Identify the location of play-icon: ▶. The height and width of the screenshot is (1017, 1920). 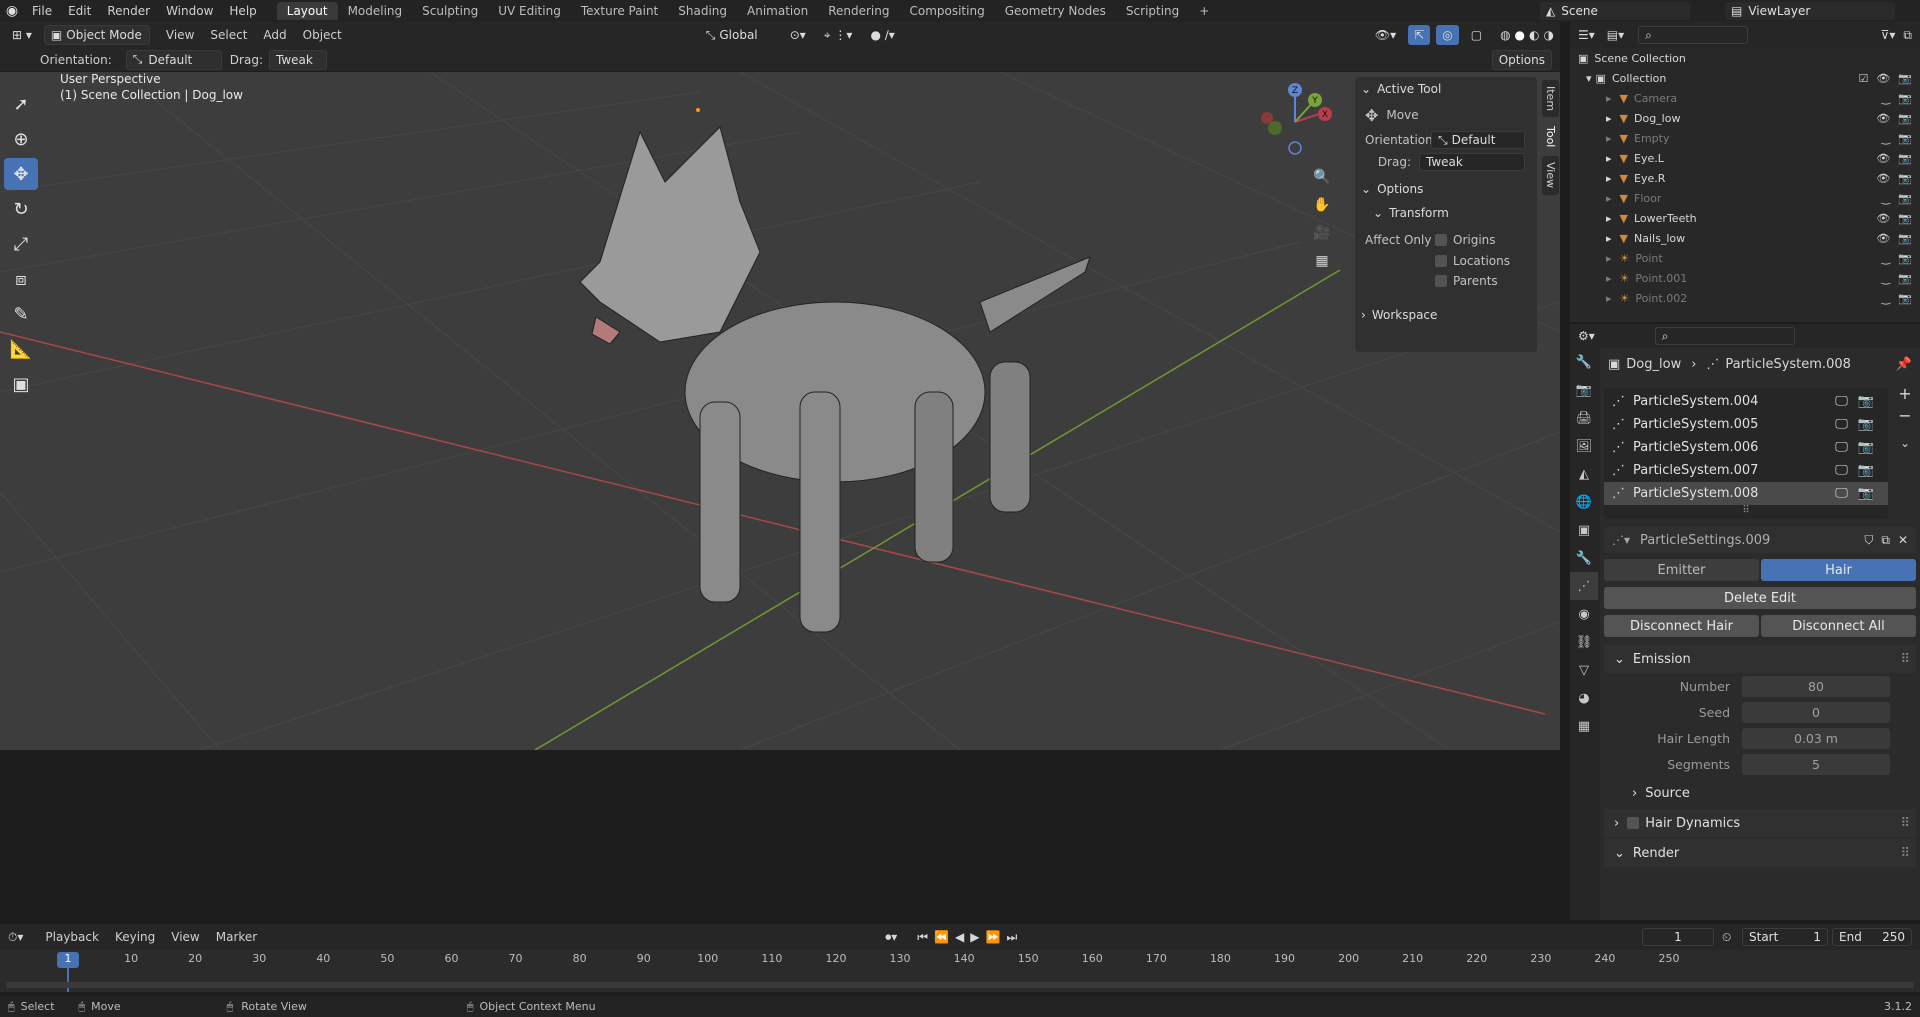
(974, 937).